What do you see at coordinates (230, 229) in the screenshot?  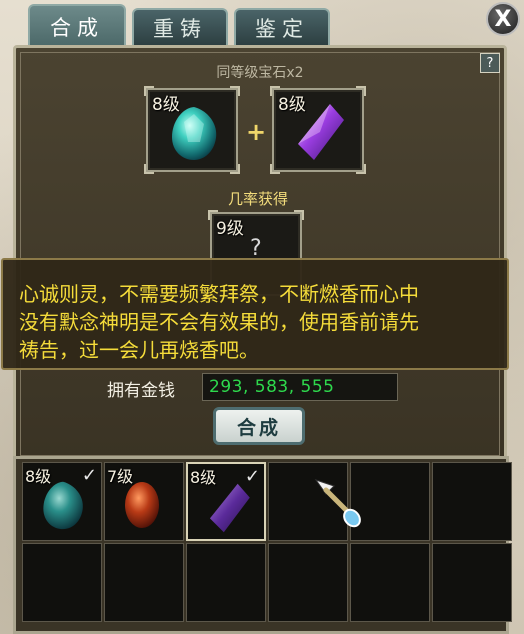 I see `slot-level-label: 9级` at bounding box center [230, 229].